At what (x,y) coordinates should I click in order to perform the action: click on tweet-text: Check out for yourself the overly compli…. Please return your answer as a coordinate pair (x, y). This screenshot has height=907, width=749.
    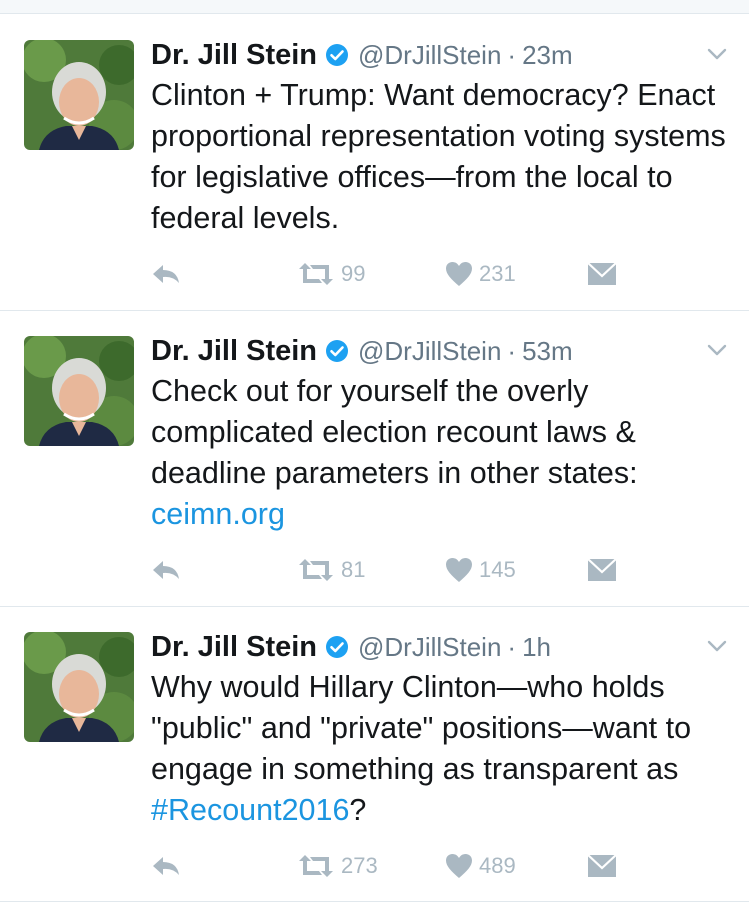
    Looking at the image, I should click on (446, 453).